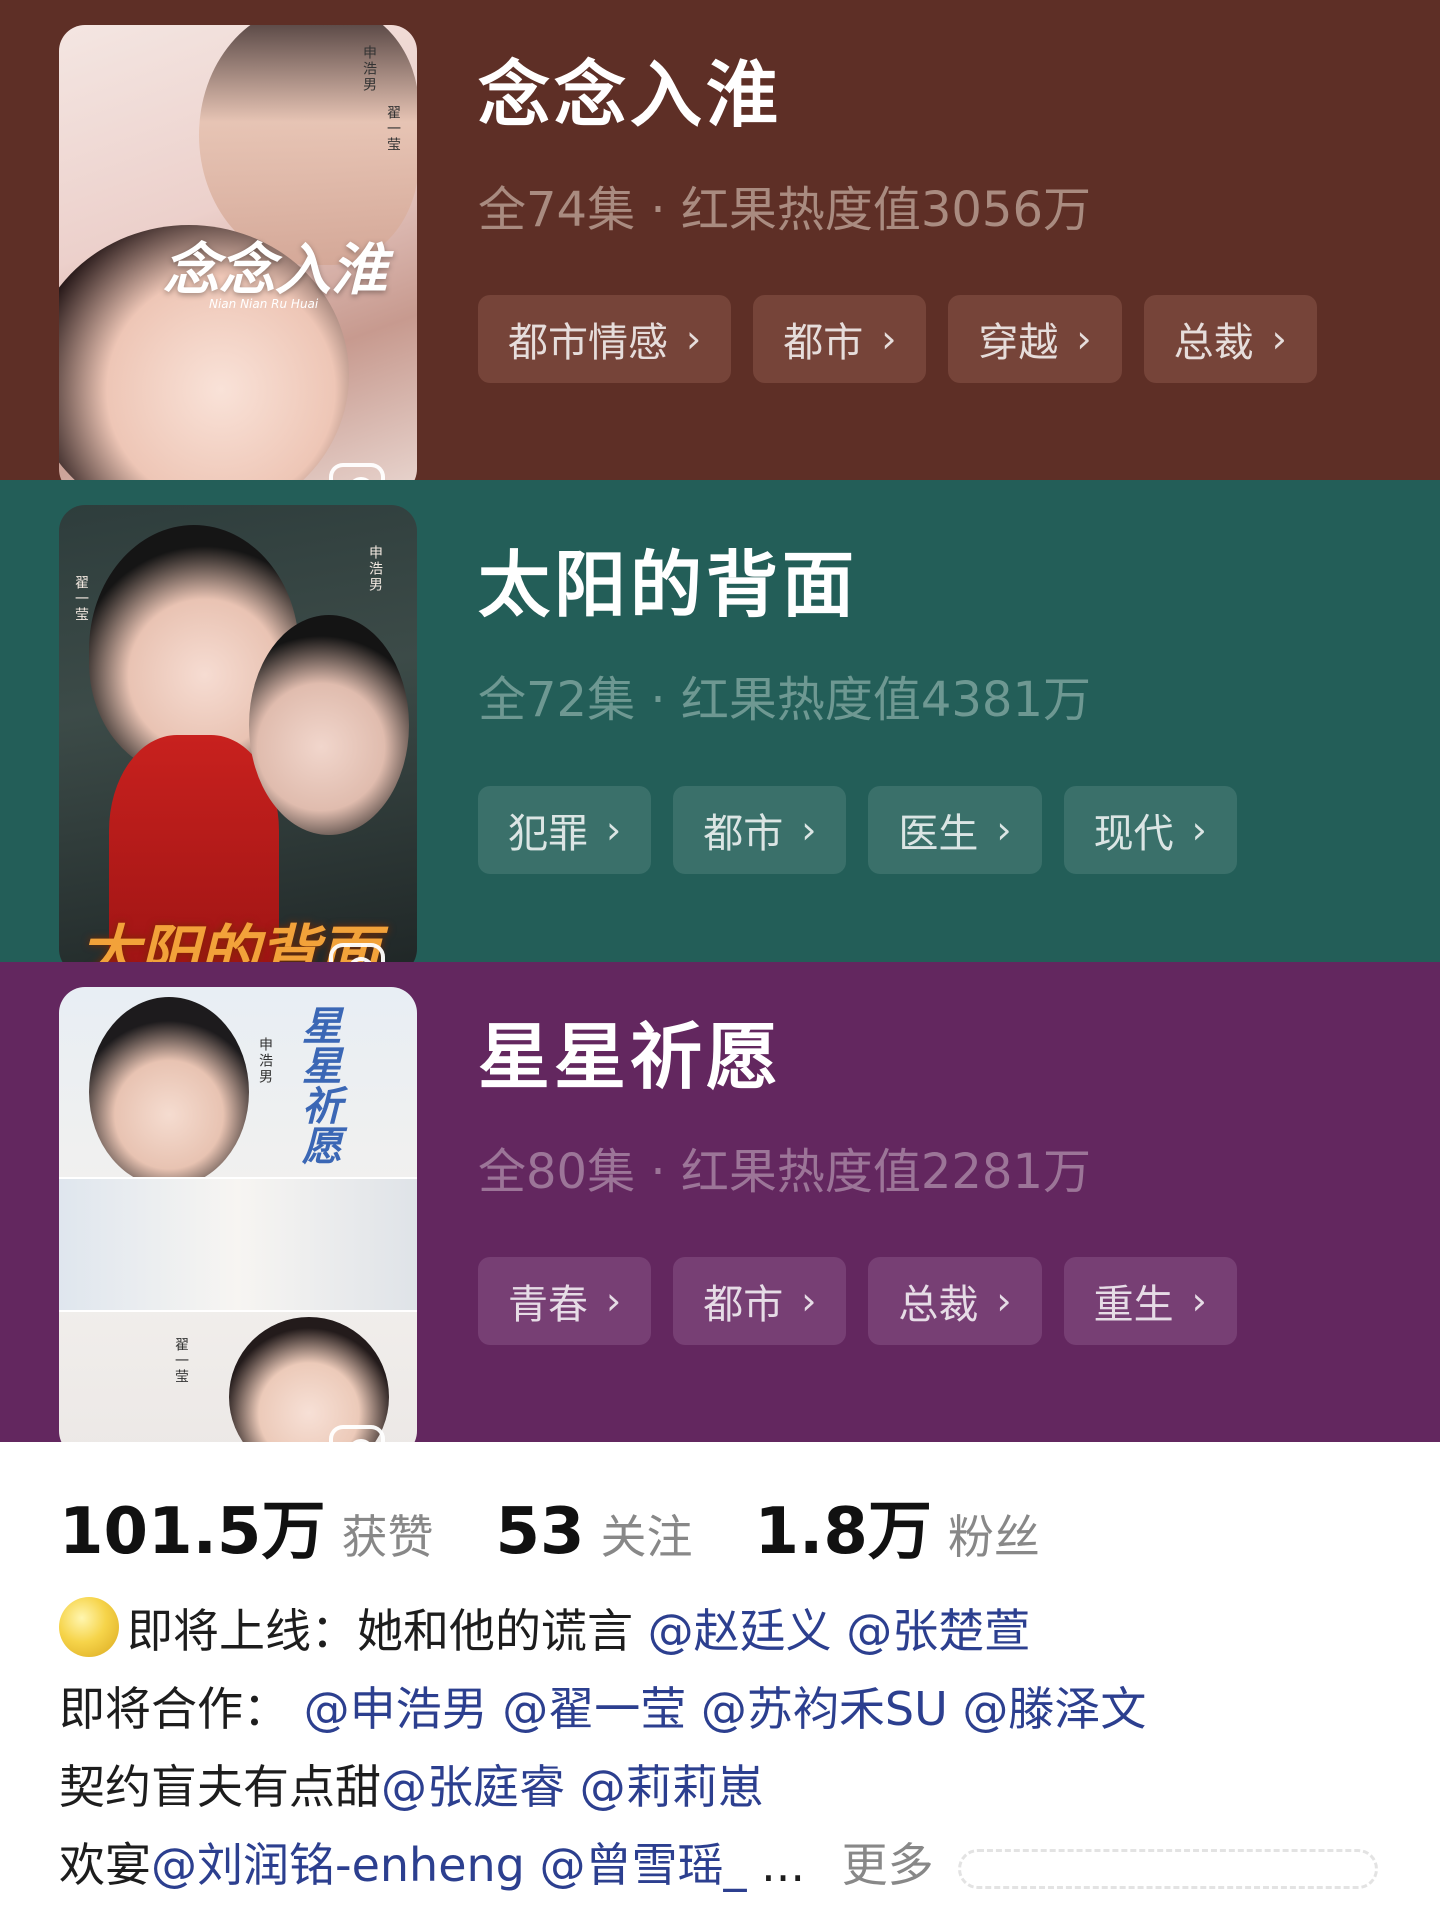 This screenshot has width=1440, height=1920. Describe the element at coordinates (318, 1085) in the screenshot. I see `poster-title: 星星祈愿` at that location.